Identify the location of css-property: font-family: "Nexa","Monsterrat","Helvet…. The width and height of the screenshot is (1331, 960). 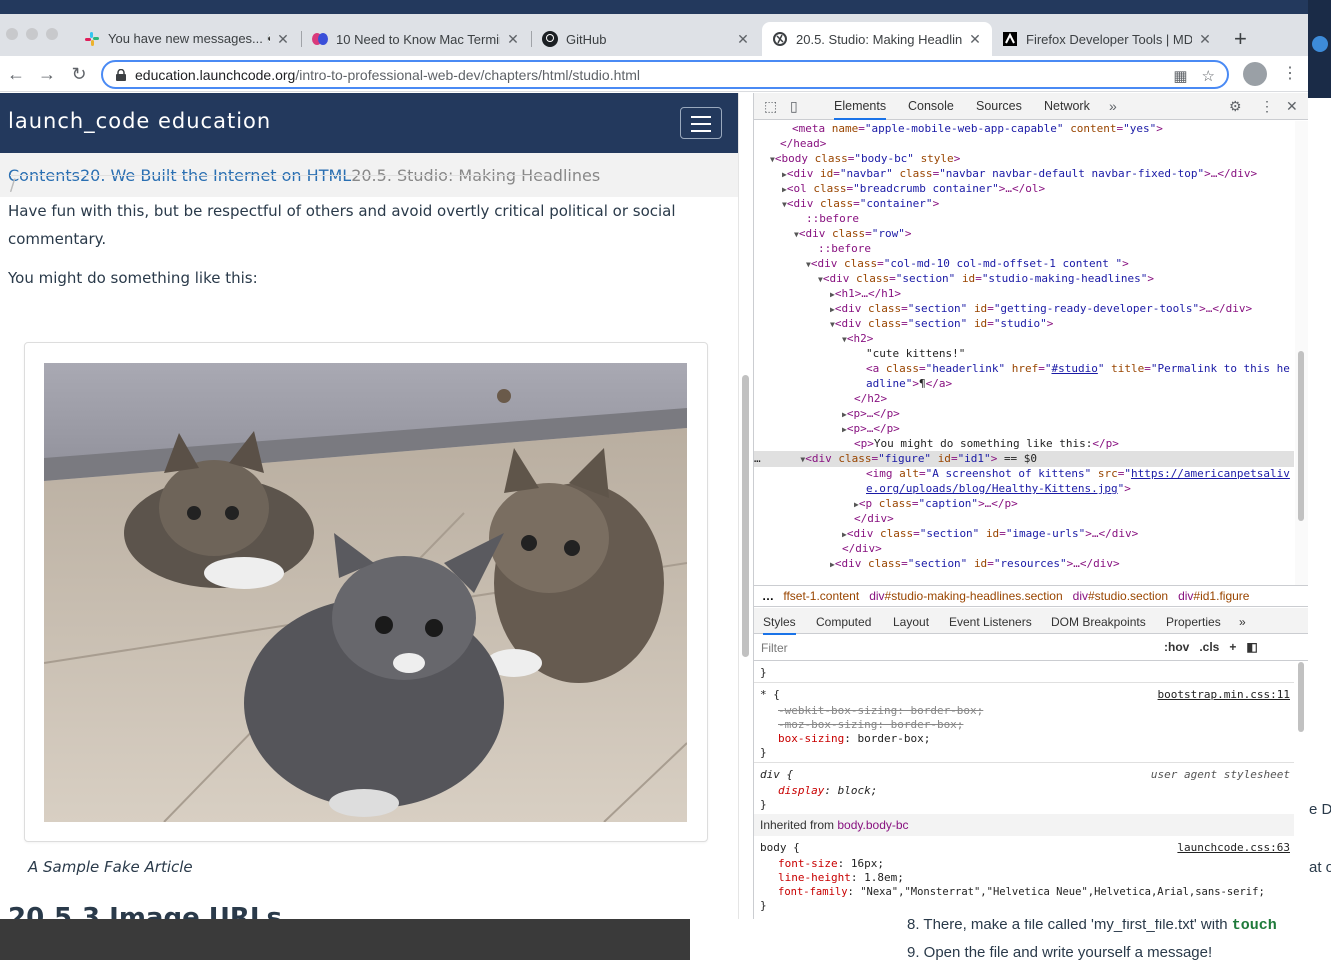
(1021, 892).